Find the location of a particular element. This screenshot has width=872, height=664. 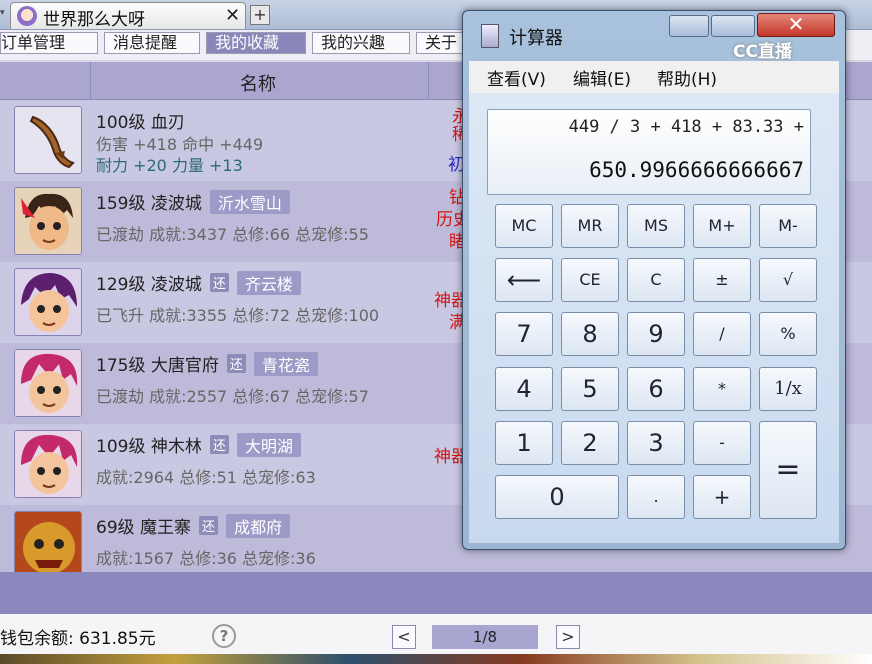

table-empty-area is located at coordinates (436, 593).